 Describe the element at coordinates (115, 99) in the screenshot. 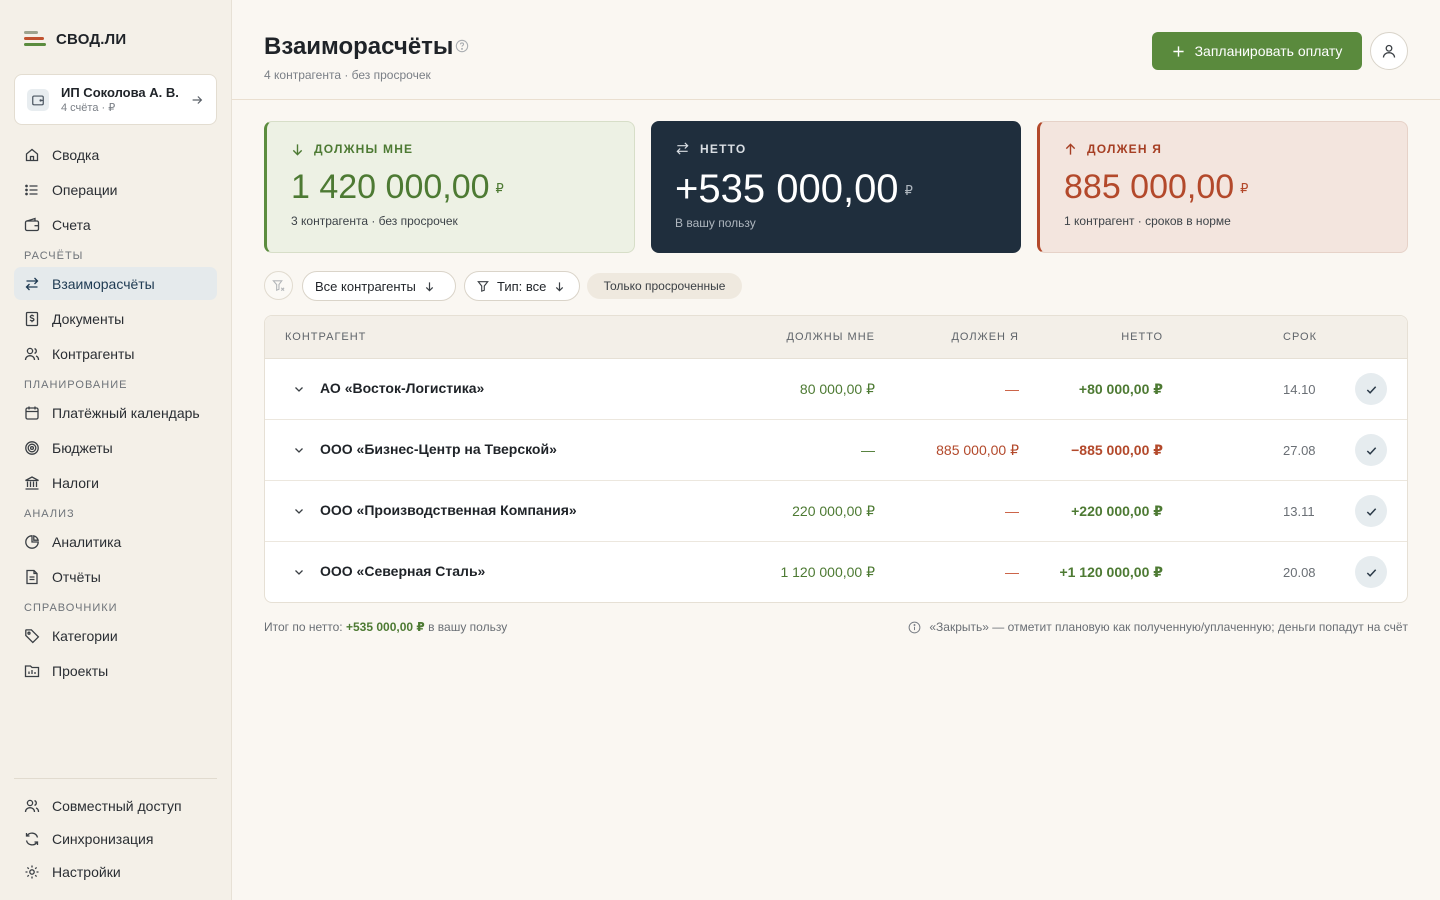

I see `account-switcher: ИП Соколова А. В. 4 счёта · ₽` at that location.